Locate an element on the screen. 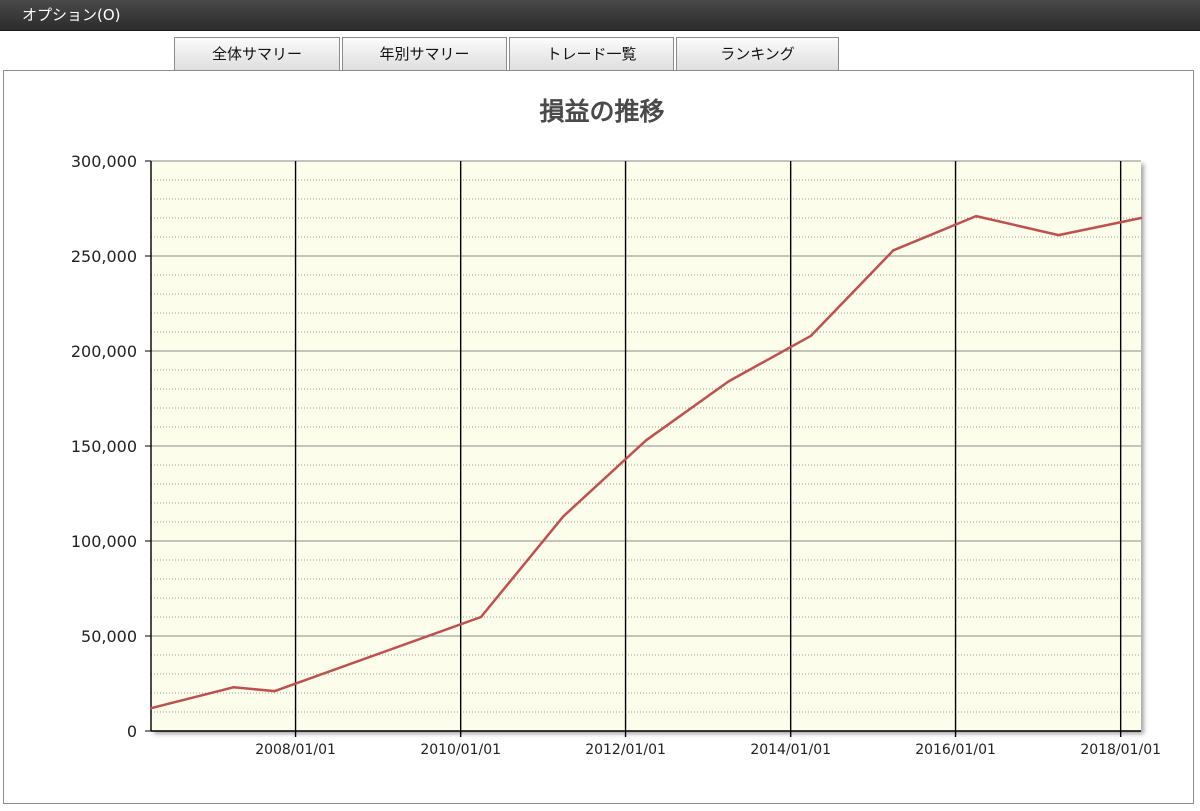 This screenshot has width=1200, height=811. tab-trade-list: トレード一覧 is located at coordinates (591, 53).